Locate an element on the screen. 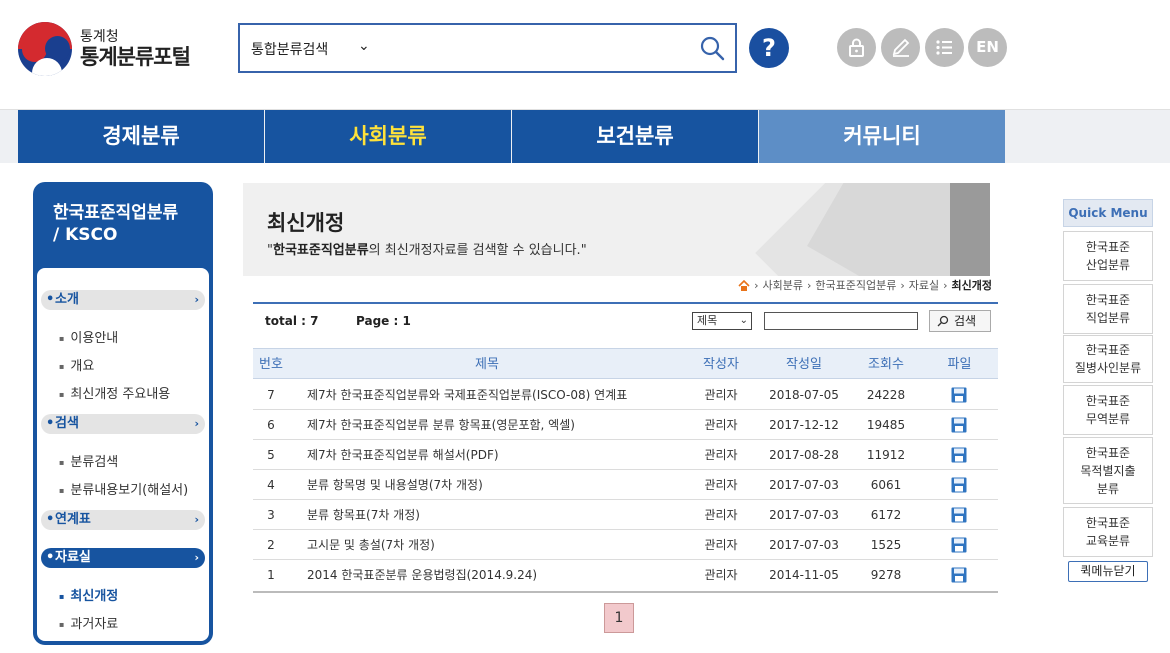  row-views: 11912 is located at coordinates (886, 455).